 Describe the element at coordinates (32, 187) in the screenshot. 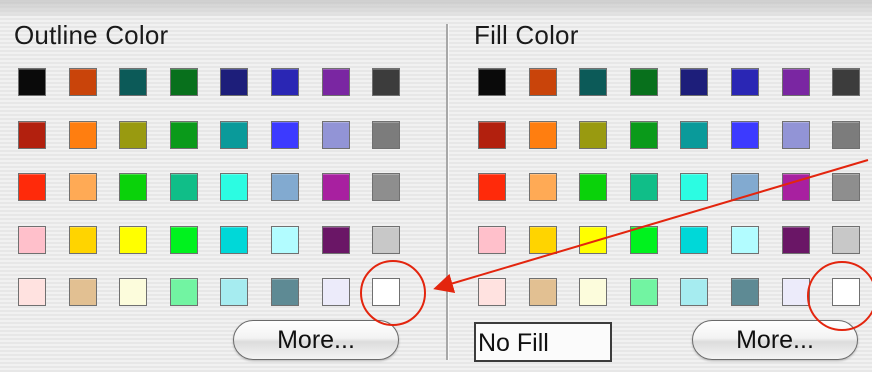

I see `outline-swatch-r3-c1` at that location.